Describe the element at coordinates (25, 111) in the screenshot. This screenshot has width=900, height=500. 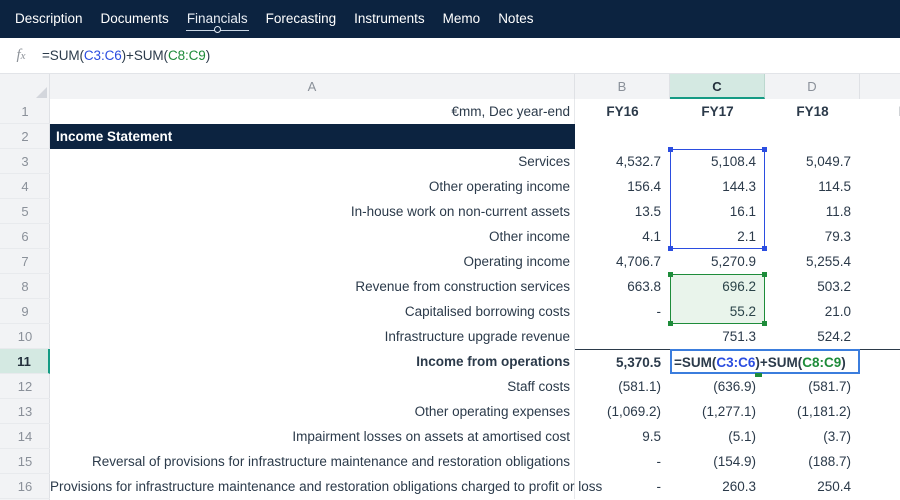
I see `row-header-1: 1` at that location.